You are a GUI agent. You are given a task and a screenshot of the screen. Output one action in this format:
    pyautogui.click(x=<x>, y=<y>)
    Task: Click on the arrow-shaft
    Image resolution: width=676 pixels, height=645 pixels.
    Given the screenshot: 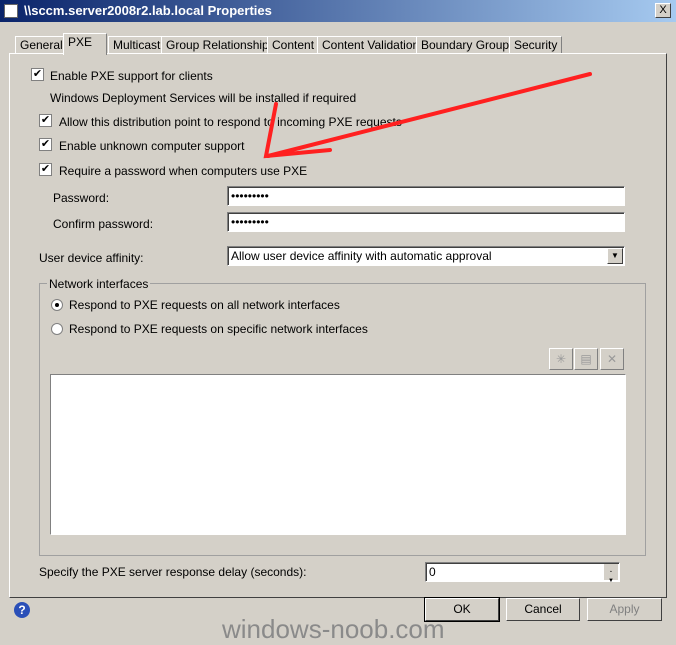 What is the action you would take?
    pyautogui.click(x=429, y=115)
    